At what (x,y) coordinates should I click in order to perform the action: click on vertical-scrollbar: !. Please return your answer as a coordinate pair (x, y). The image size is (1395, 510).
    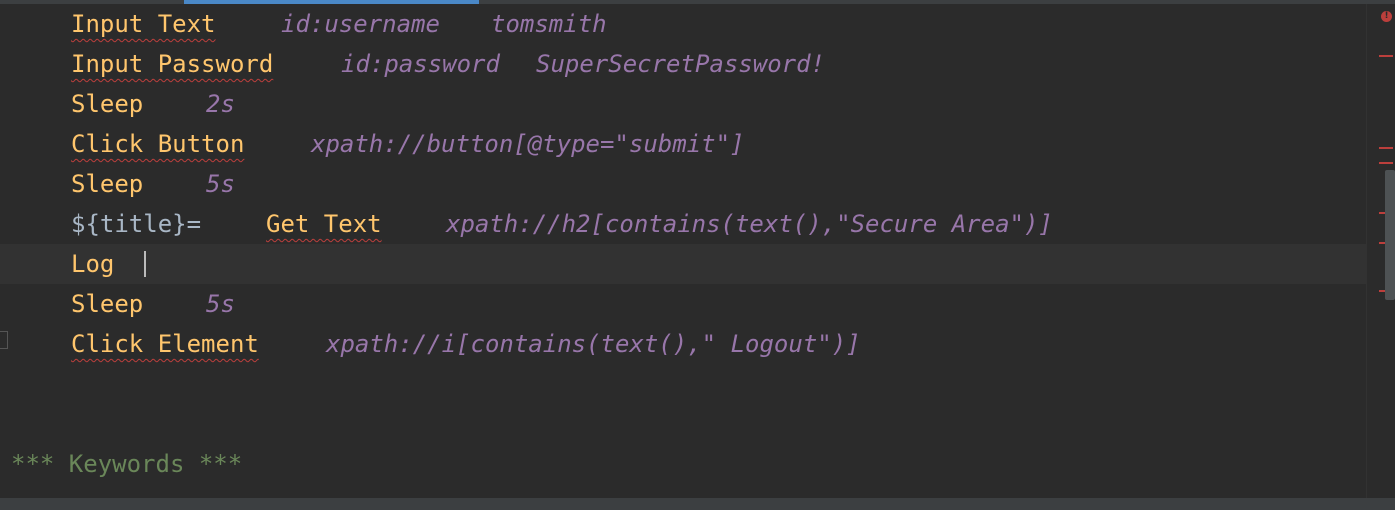
    Looking at the image, I should click on (1380, 251).